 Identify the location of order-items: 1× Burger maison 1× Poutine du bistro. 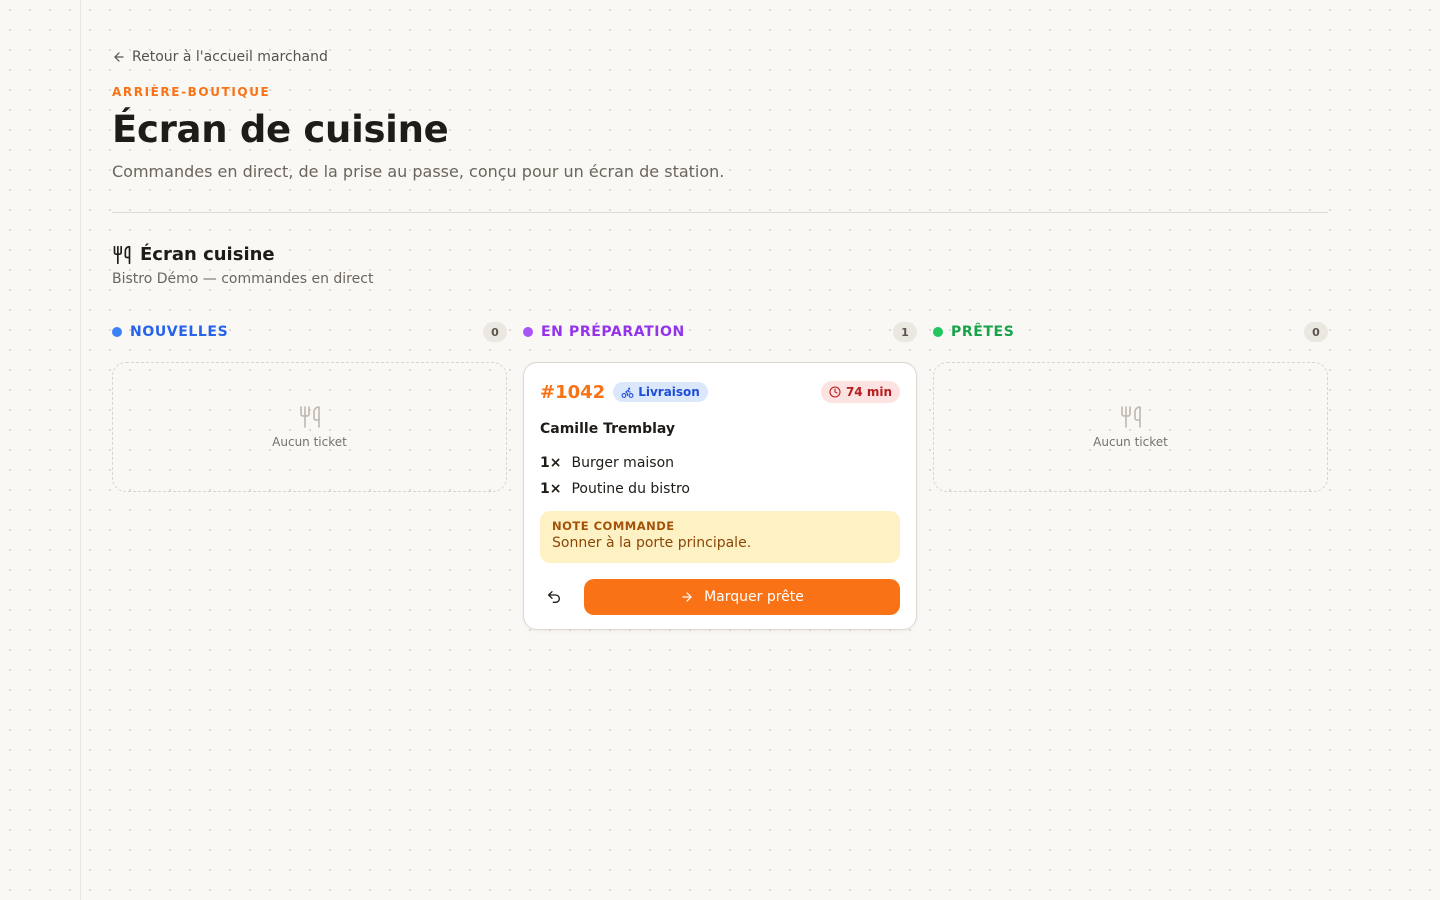
(720, 476).